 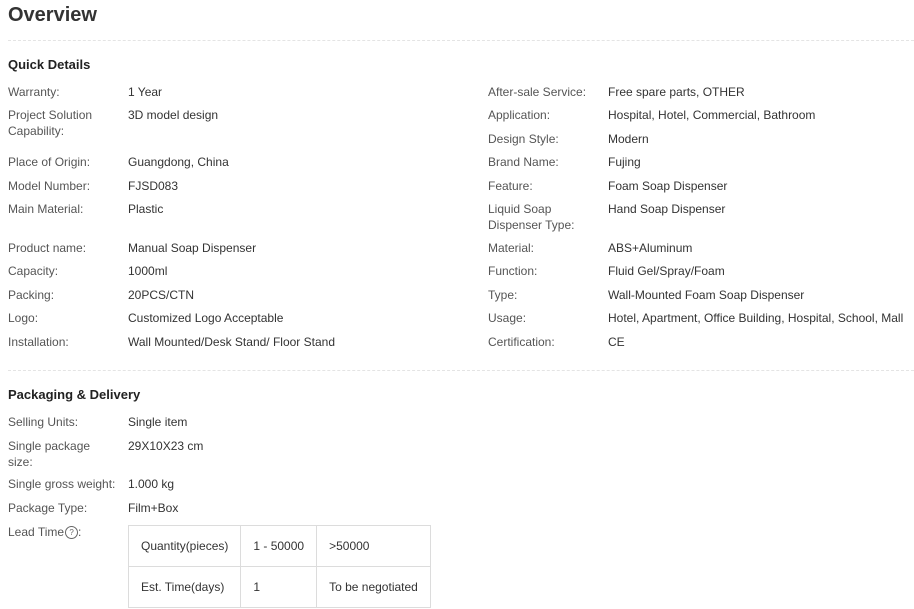 I want to click on field-label: Brand Name:, so click(x=523, y=162).